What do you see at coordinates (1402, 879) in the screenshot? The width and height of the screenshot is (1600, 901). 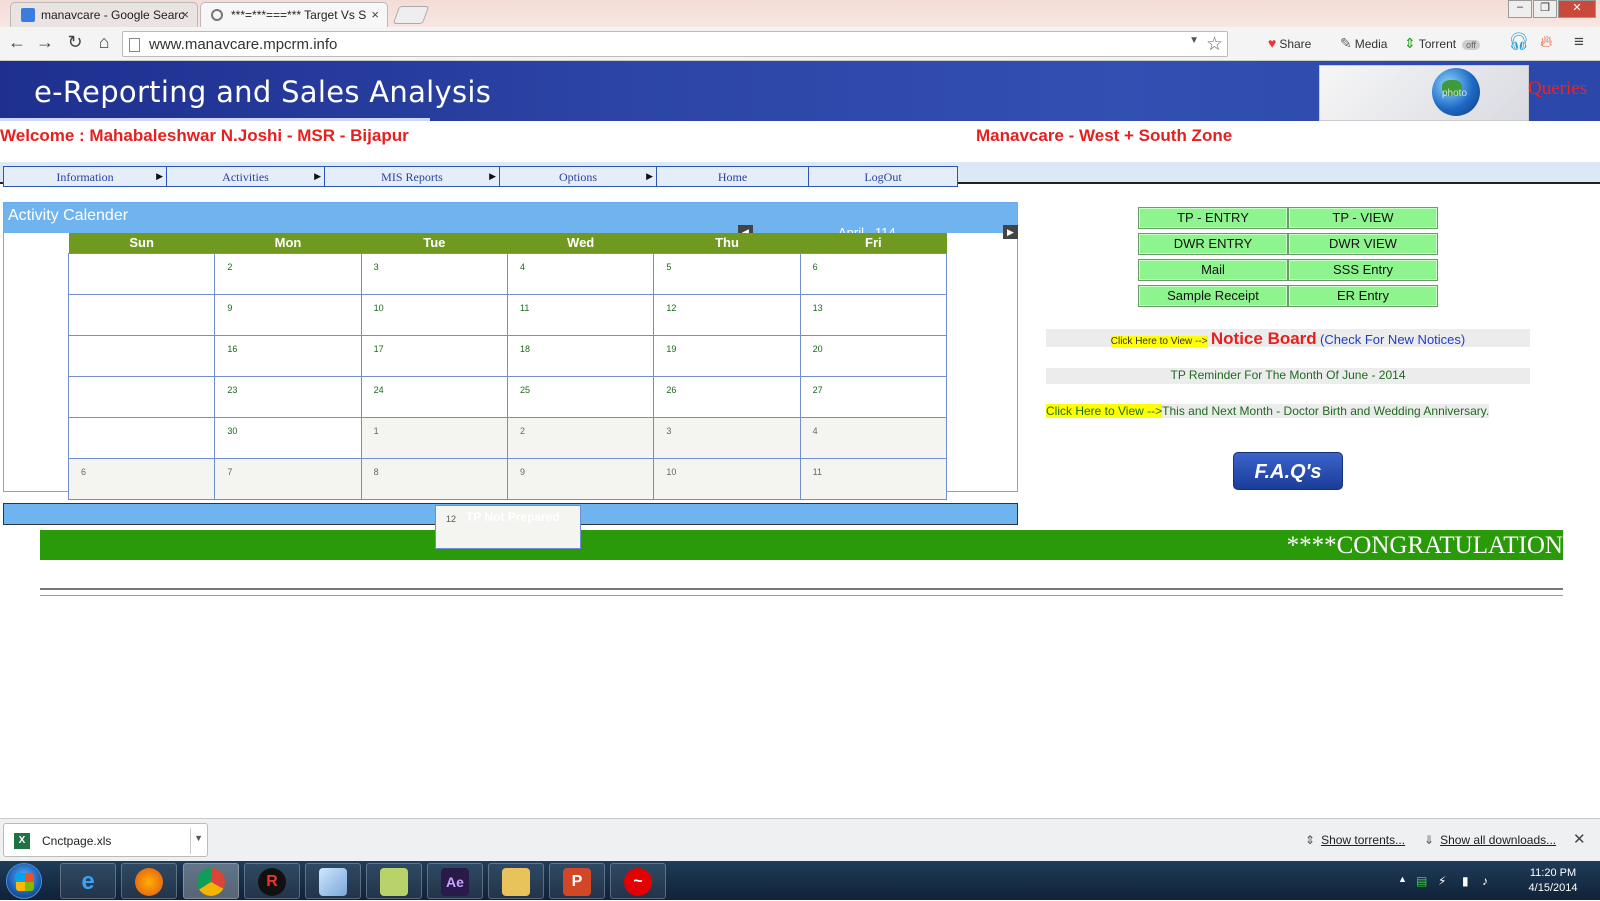 I see `tray-up-arrow-icon: ▲` at bounding box center [1402, 879].